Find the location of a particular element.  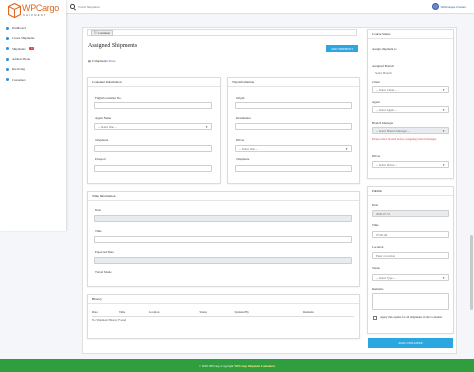

card-heading: Time Information is located at coordinates (223, 196).